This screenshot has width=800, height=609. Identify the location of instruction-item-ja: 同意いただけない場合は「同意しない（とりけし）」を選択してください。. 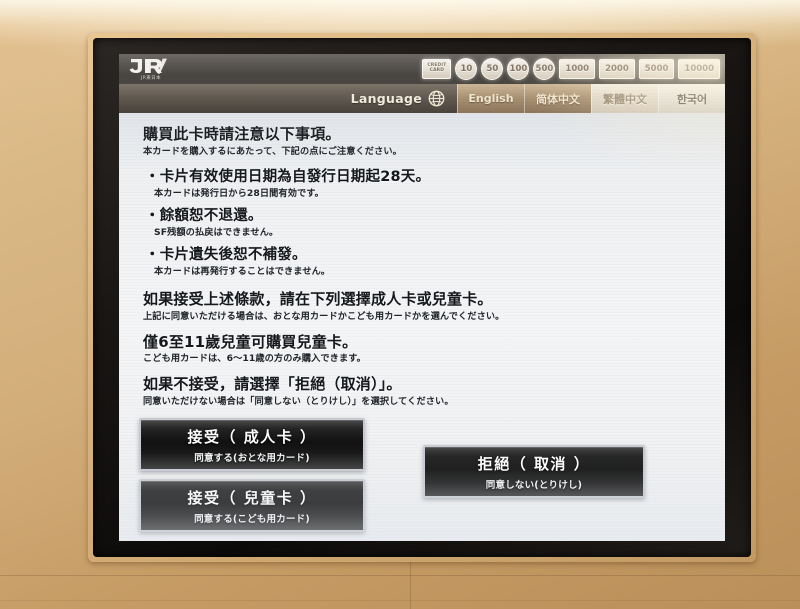
(298, 402).